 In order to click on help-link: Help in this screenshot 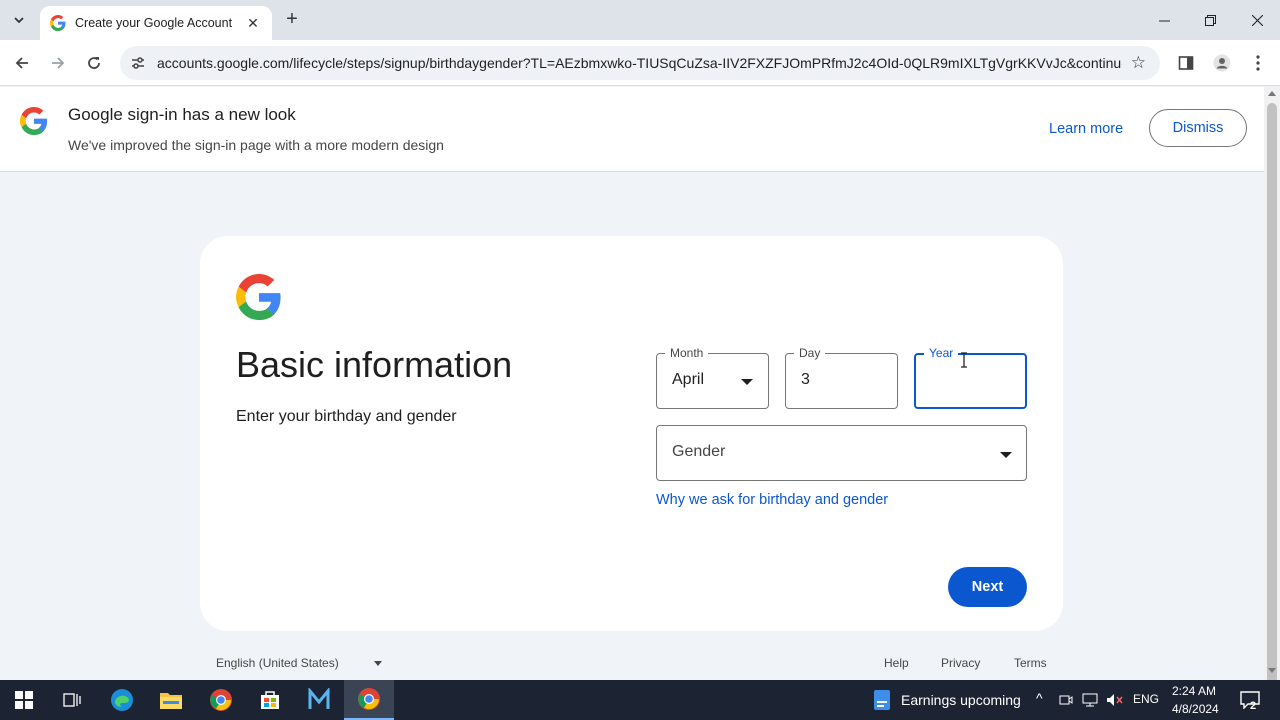, I will do `click(896, 663)`.